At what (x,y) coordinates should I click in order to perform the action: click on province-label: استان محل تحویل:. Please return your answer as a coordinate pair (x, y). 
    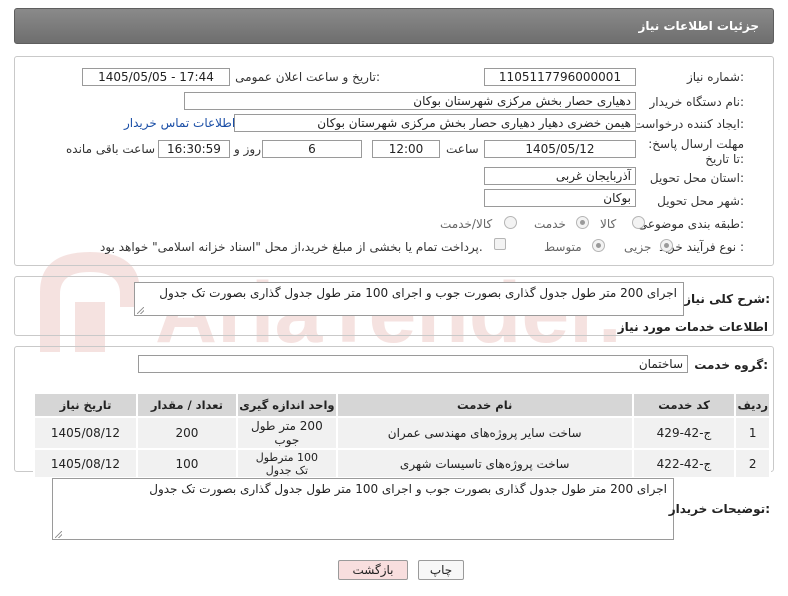
    Looking at the image, I should click on (696, 178).